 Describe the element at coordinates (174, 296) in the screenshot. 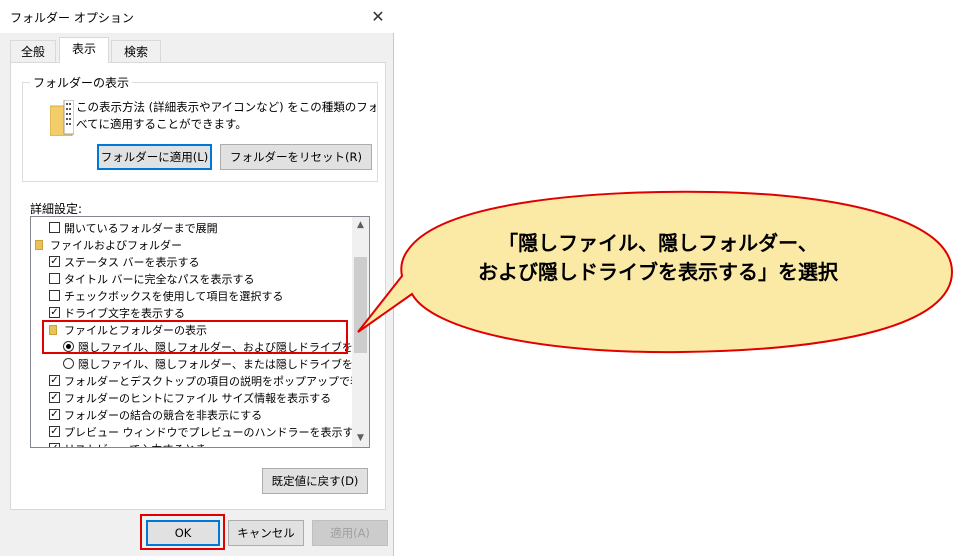

I see `tree-item-label: チェックボックスを使用して項目を選択する` at that location.